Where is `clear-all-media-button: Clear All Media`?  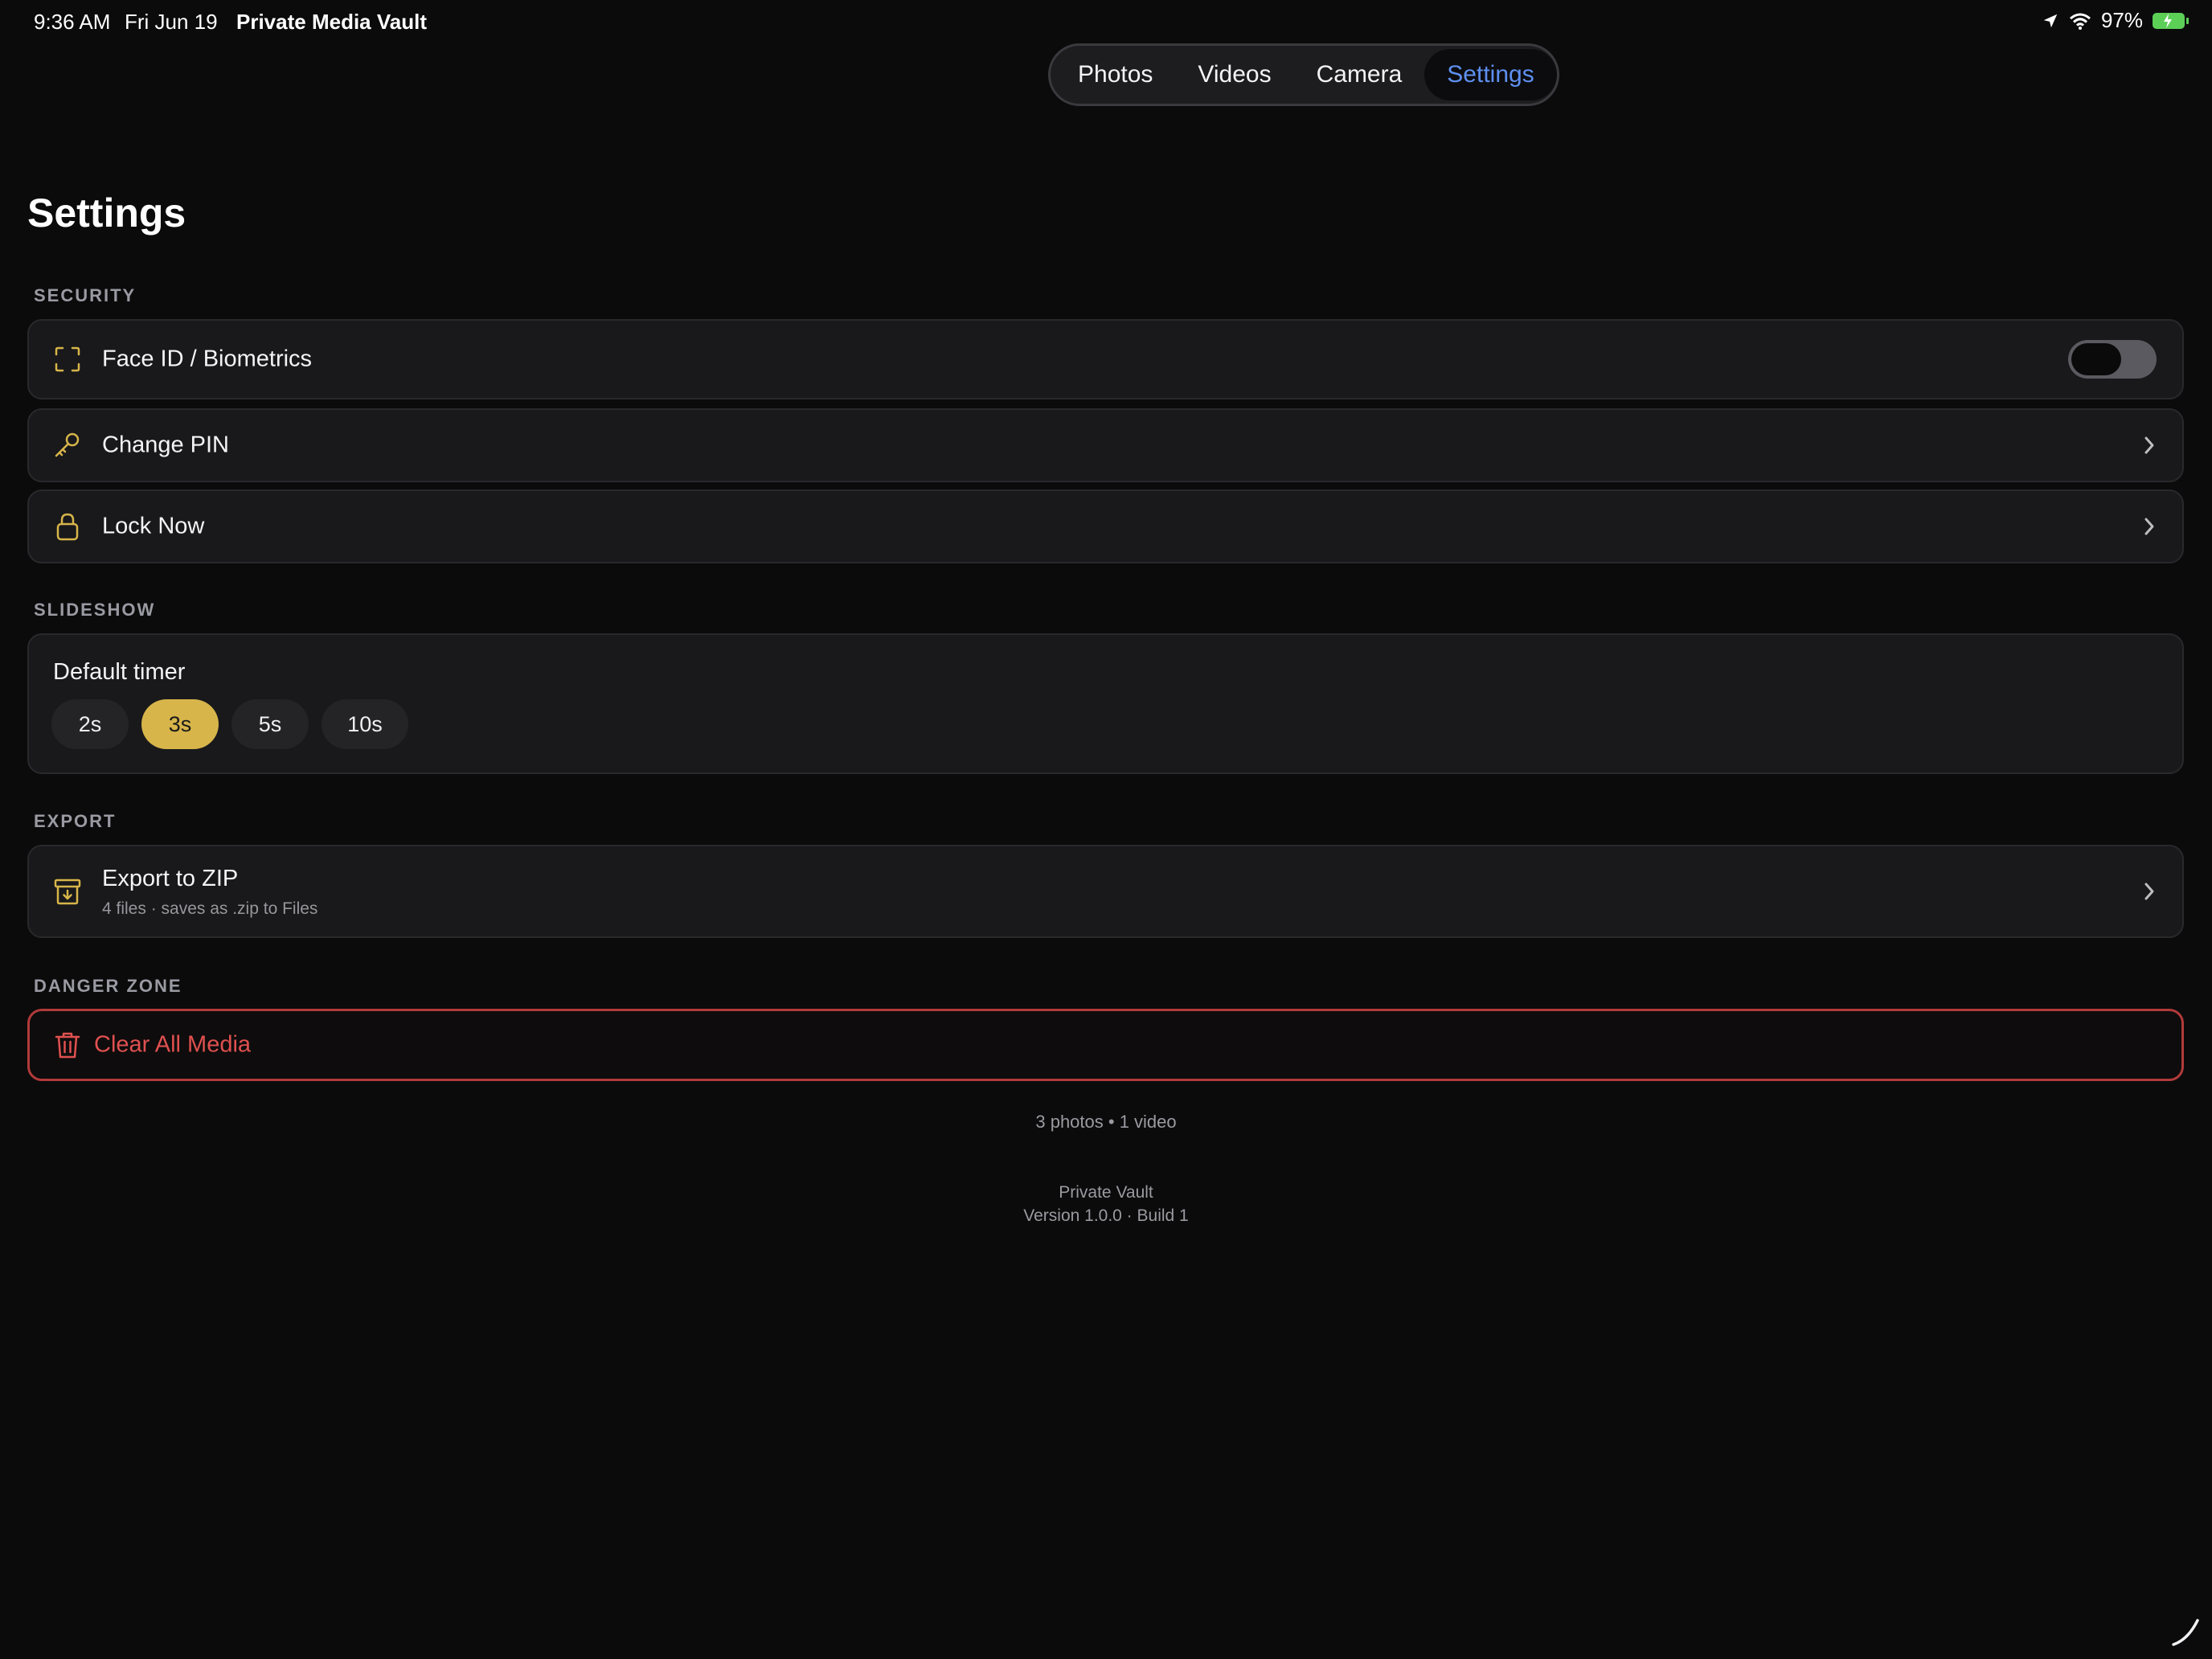
clear-all-media-button: Clear All Media is located at coordinates (1105, 1045).